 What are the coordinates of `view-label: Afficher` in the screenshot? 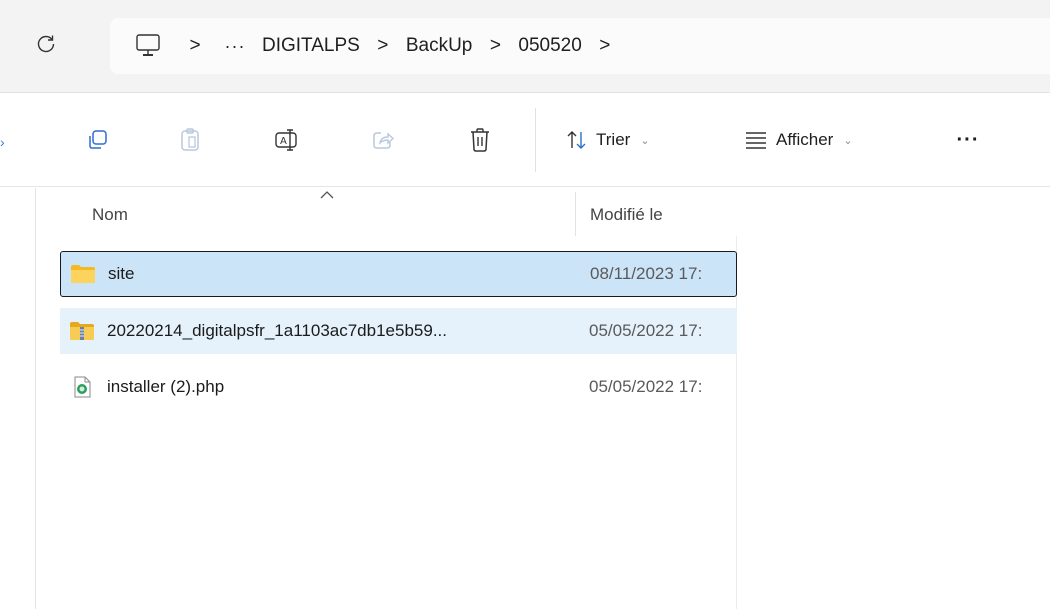 It's located at (805, 139).